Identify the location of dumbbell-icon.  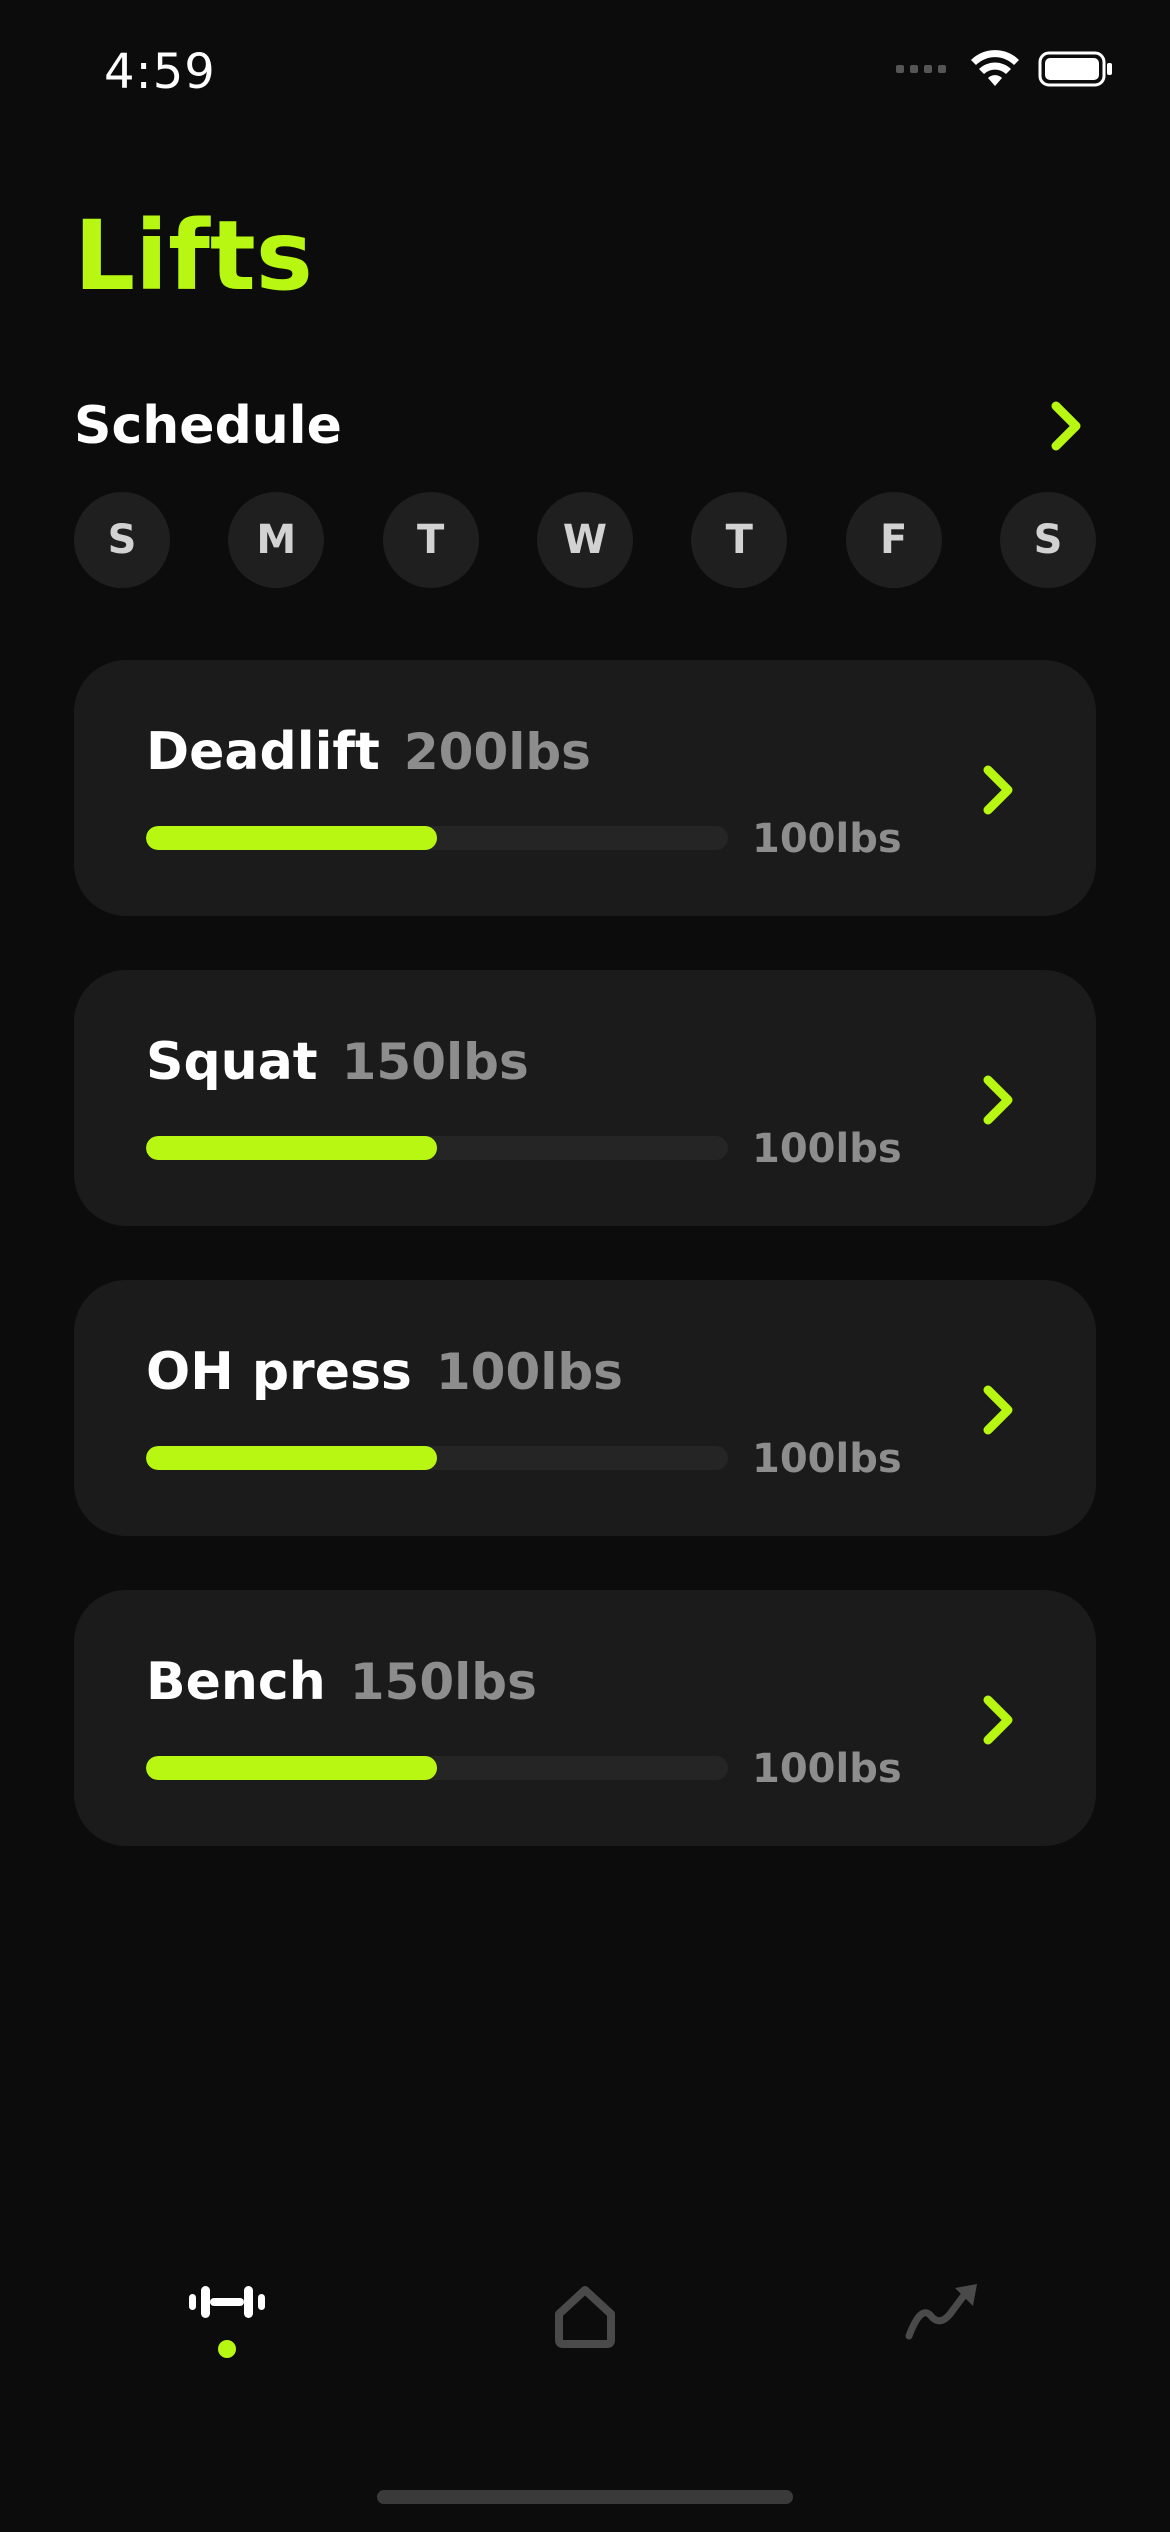
(227, 2302).